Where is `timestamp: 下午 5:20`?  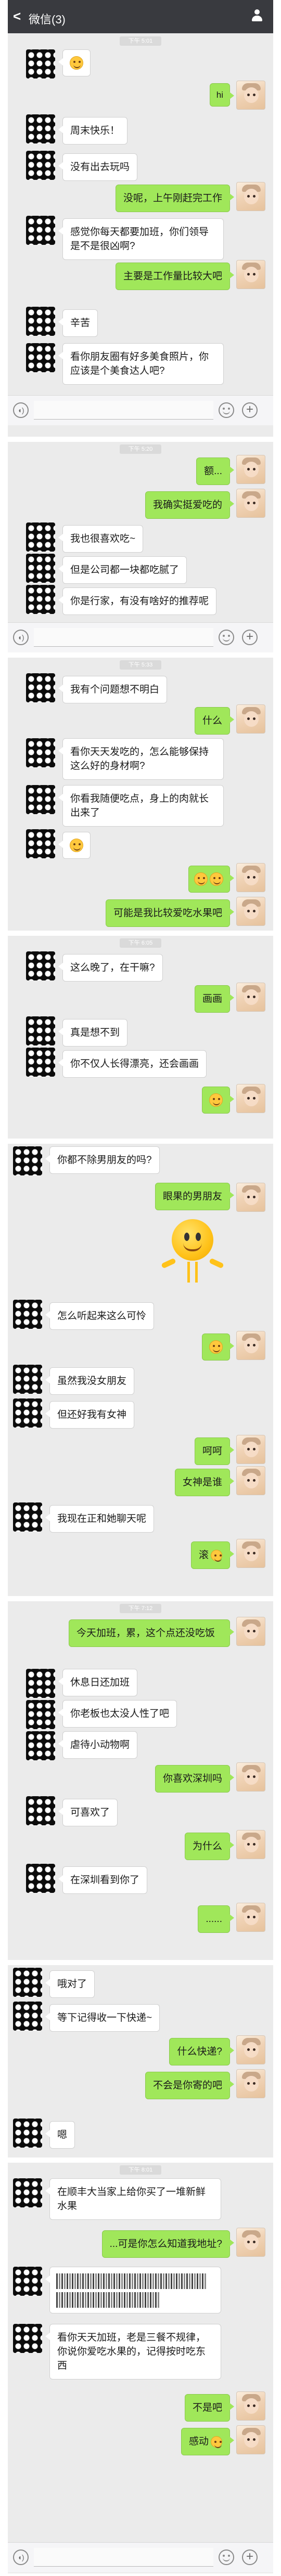 timestamp: 下午 5:20 is located at coordinates (140, 449).